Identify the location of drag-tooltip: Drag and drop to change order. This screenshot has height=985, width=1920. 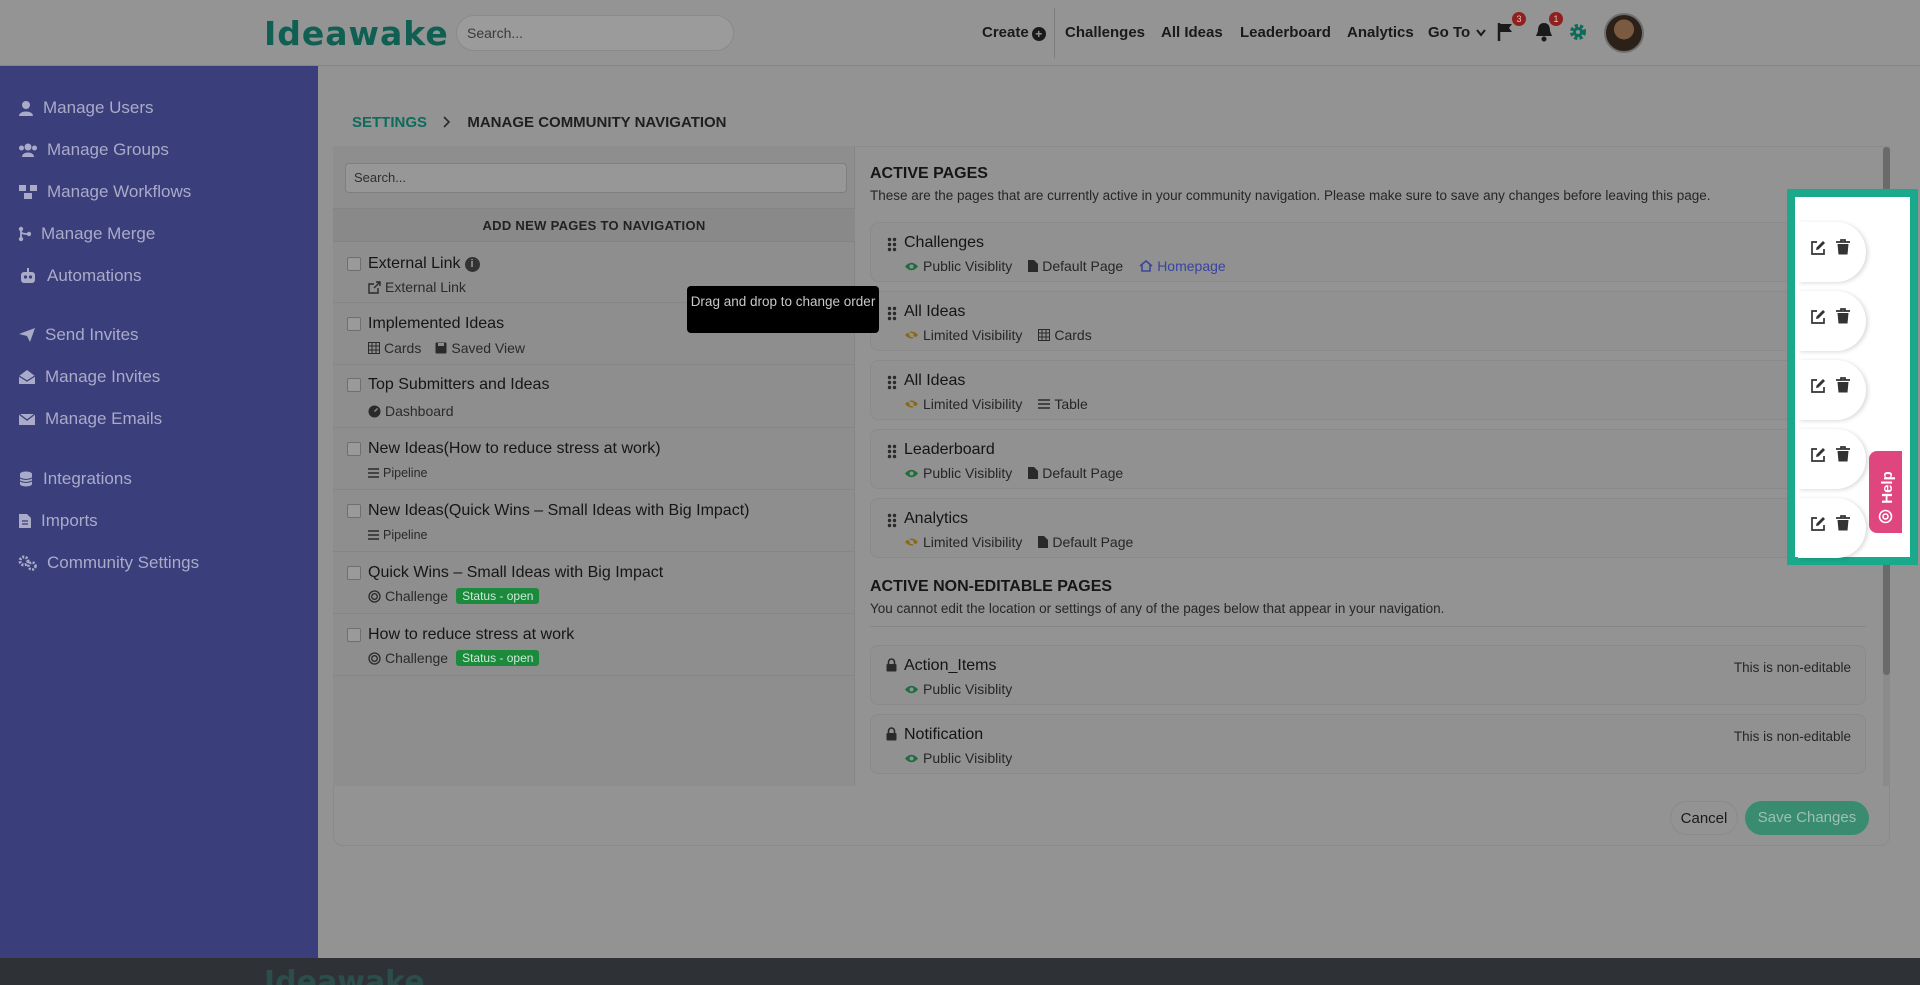
(783, 309).